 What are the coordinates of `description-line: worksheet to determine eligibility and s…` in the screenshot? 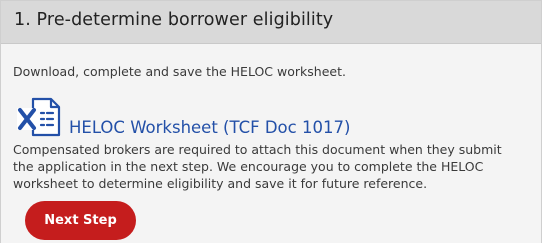 It's located at (220, 183).